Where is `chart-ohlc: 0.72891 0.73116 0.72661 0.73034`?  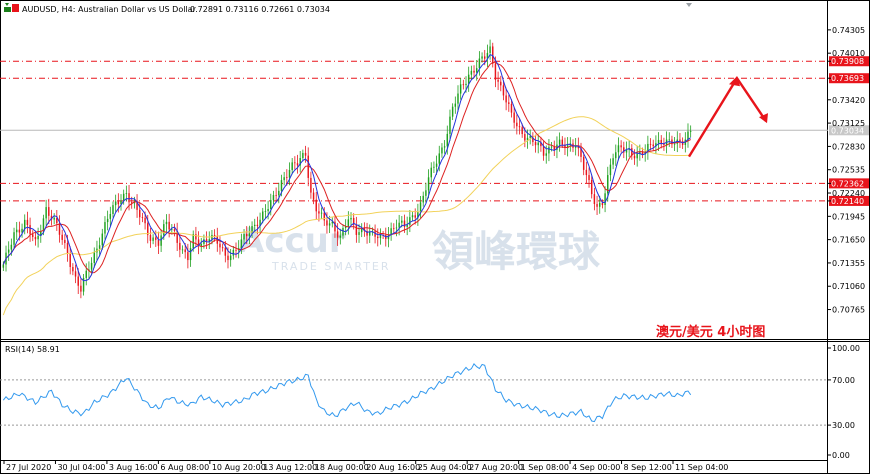
chart-ohlc: 0.72891 0.73116 0.72661 0.73034 is located at coordinates (260, 9).